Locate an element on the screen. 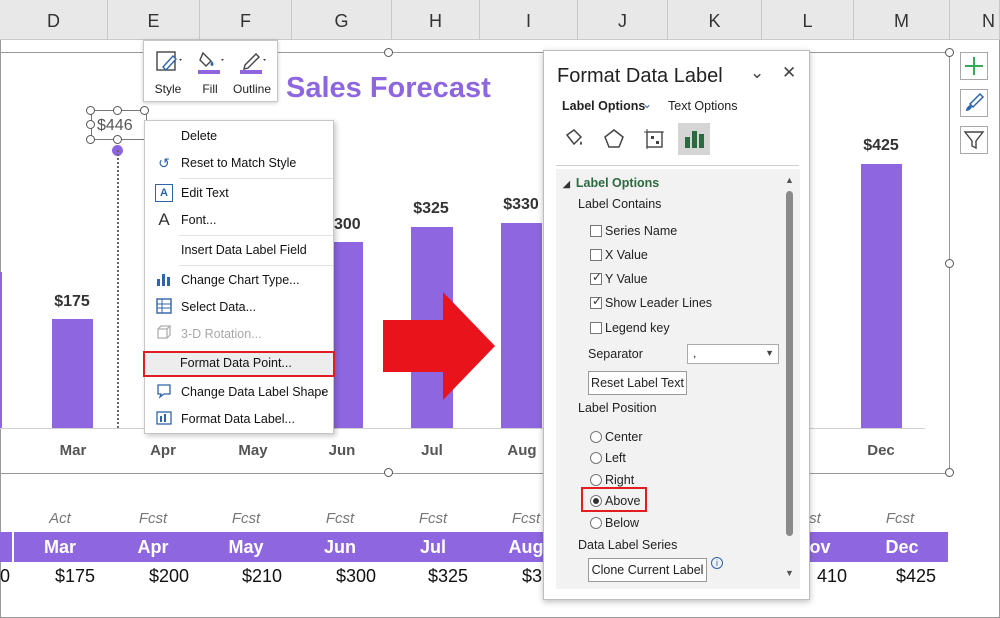  radio-right is located at coordinates (596, 480).